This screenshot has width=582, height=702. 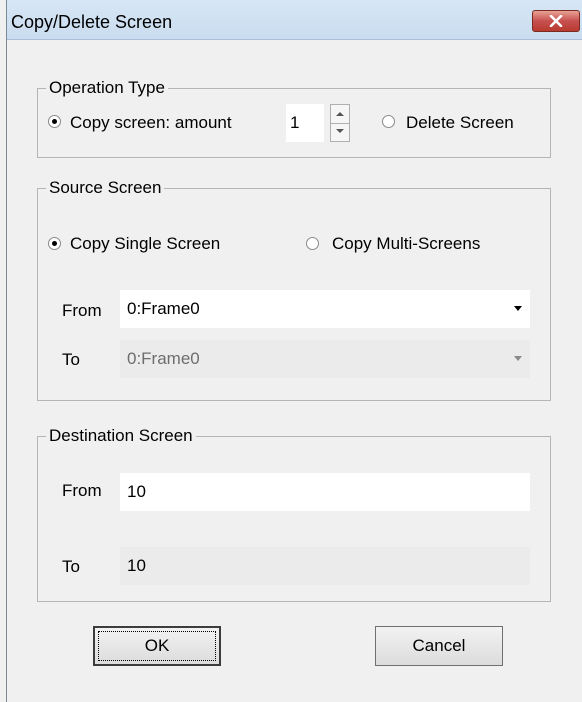 What do you see at coordinates (82, 310) in the screenshot?
I see `source-from-label: From` at bounding box center [82, 310].